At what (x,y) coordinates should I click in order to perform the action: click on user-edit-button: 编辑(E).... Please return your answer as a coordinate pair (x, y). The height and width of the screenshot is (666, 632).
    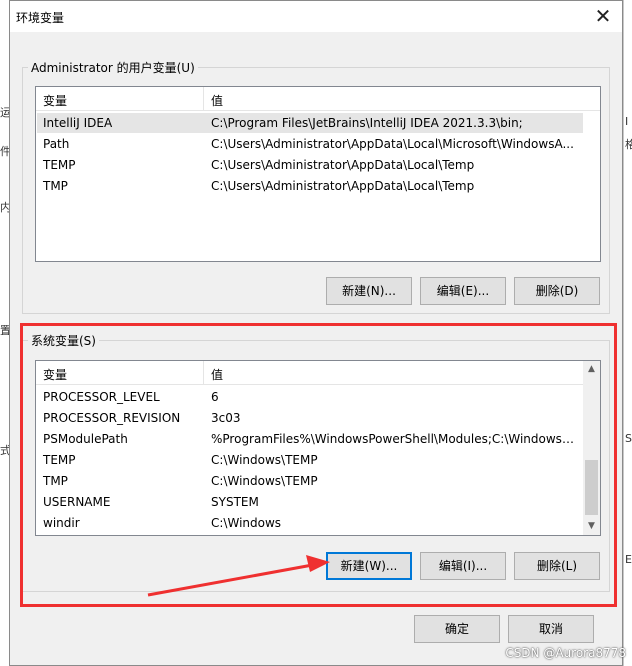
    Looking at the image, I should click on (463, 291).